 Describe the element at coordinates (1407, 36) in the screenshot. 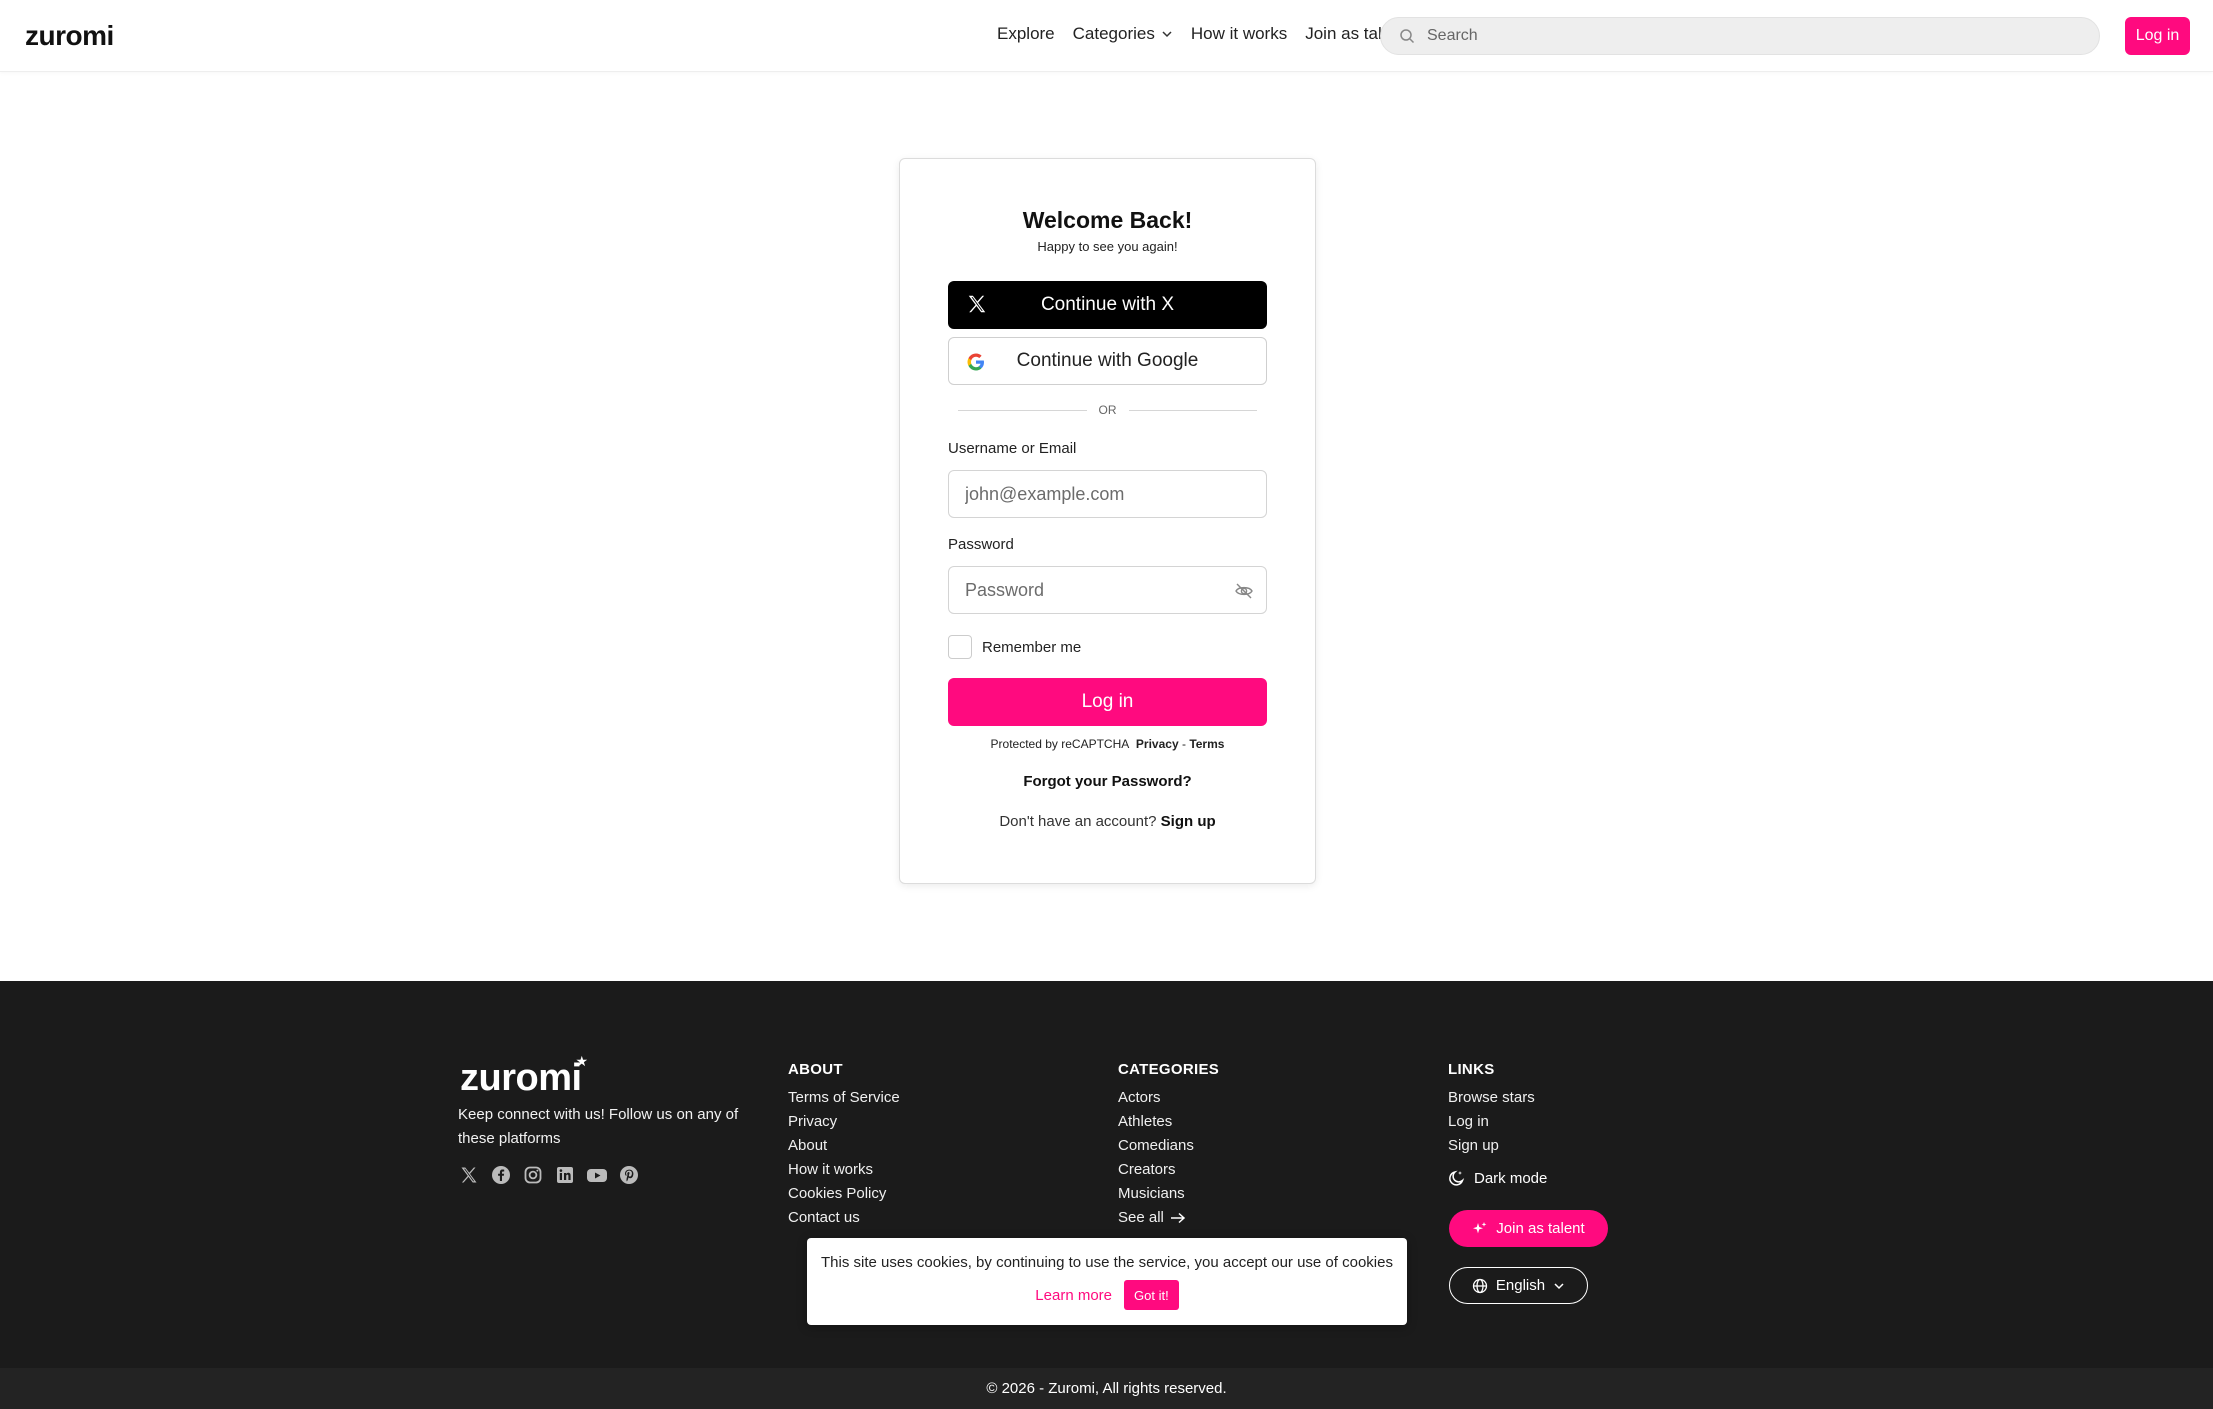

I see `search-icon` at that location.